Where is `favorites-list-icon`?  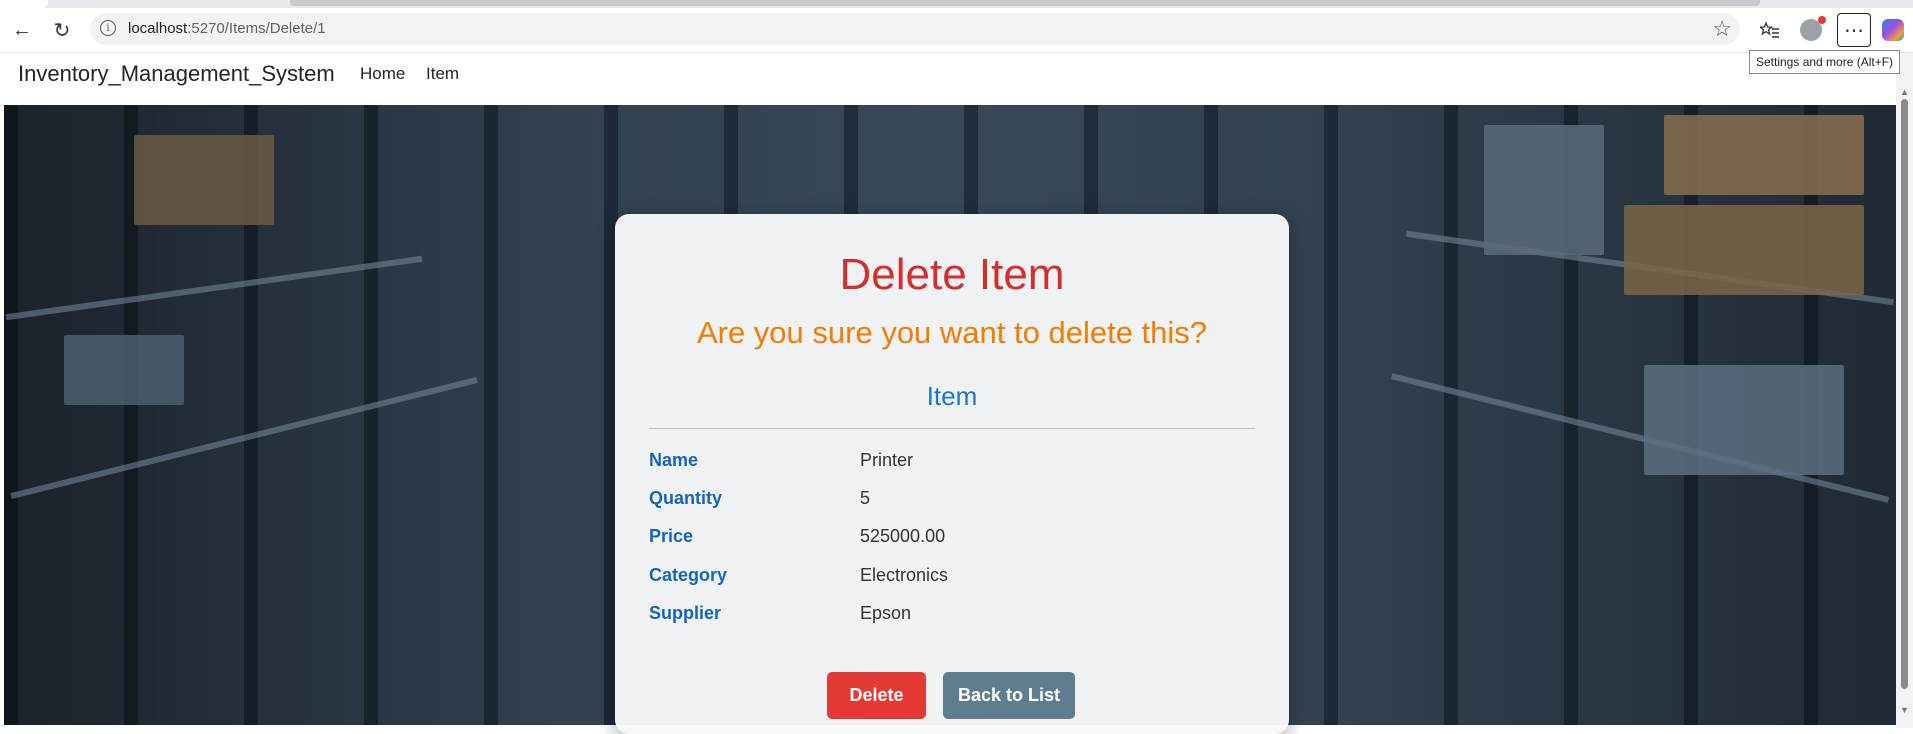 favorites-list-icon is located at coordinates (1770, 30).